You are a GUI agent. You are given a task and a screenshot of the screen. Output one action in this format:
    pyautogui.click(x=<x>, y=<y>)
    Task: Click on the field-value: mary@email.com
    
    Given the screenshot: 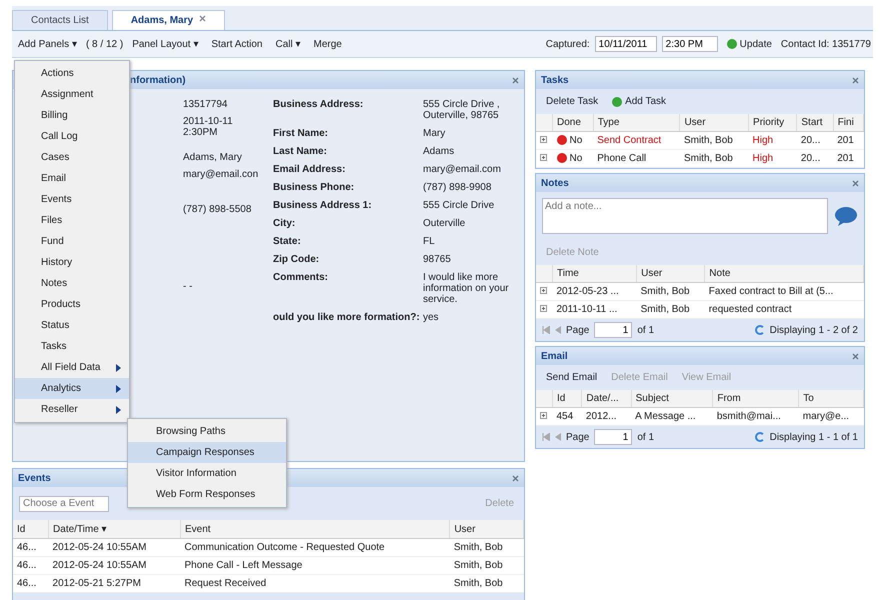 What is the action you would take?
    pyautogui.click(x=462, y=169)
    